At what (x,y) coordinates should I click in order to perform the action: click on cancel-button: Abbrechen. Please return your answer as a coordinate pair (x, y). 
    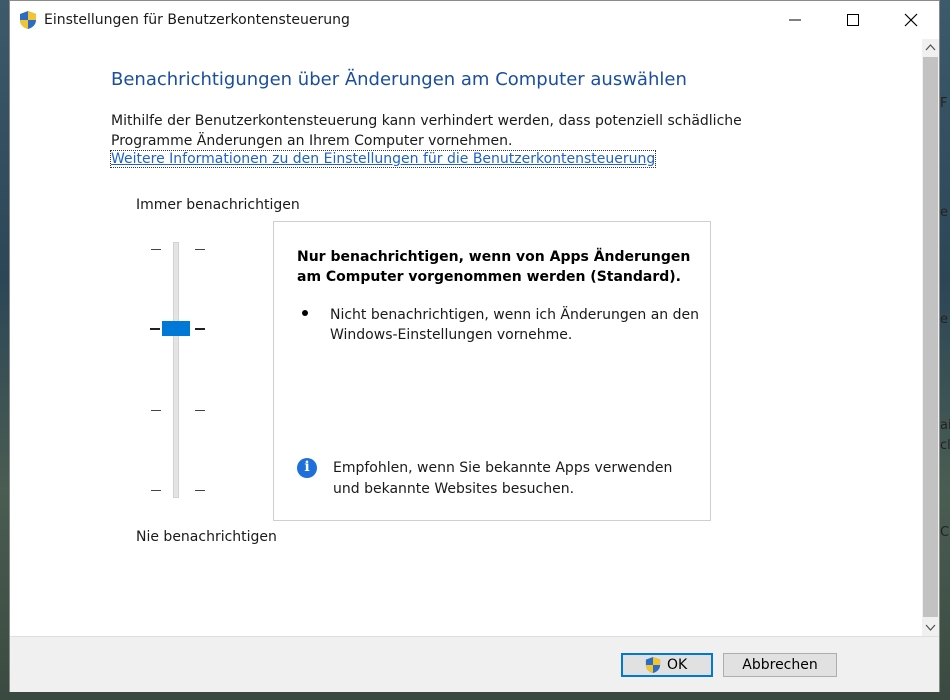
    Looking at the image, I should click on (780, 665).